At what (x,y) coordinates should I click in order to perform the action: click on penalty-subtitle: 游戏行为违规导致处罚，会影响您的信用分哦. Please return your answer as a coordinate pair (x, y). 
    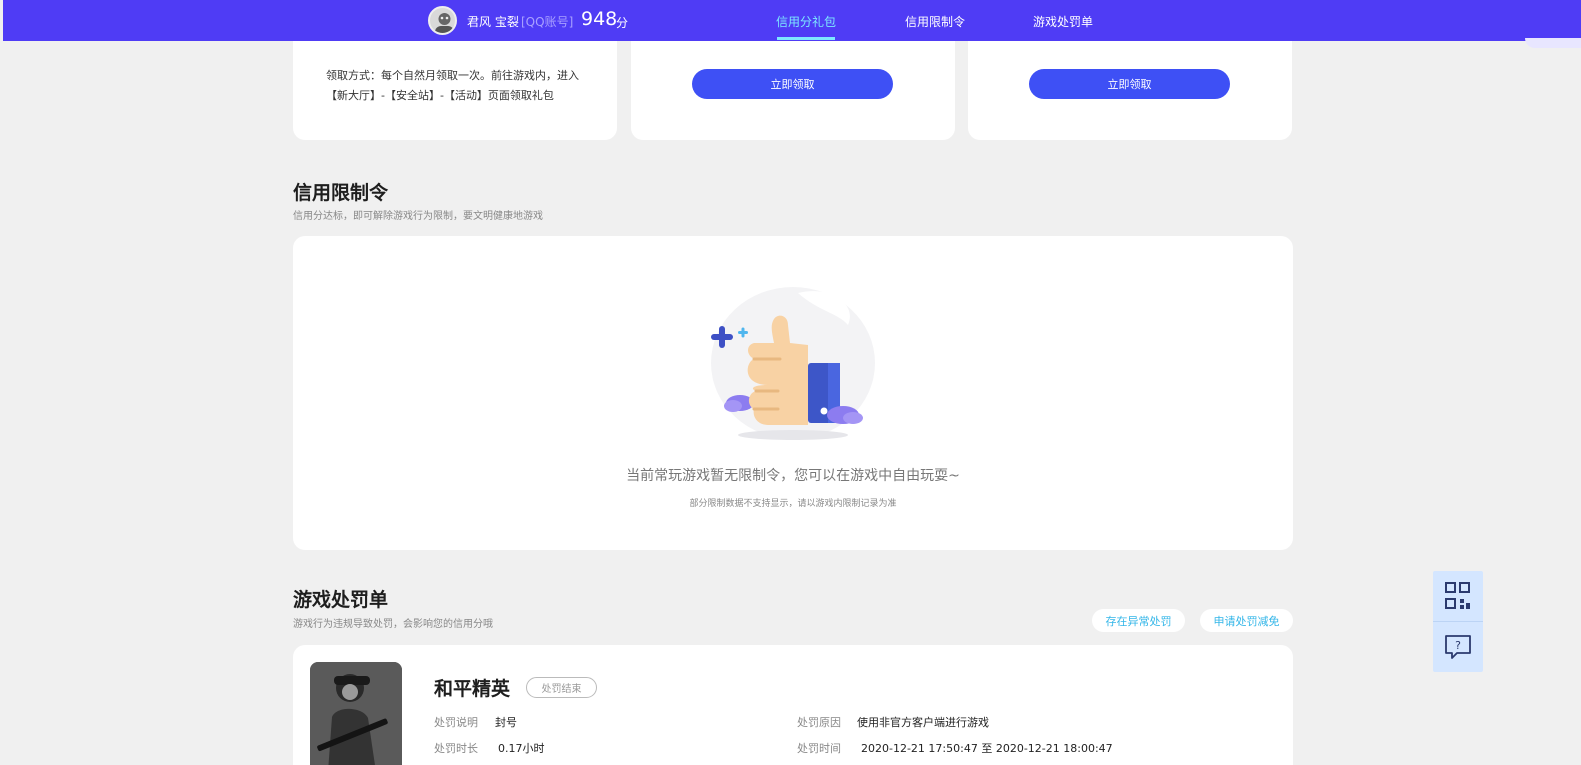
    Looking at the image, I should click on (393, 624).